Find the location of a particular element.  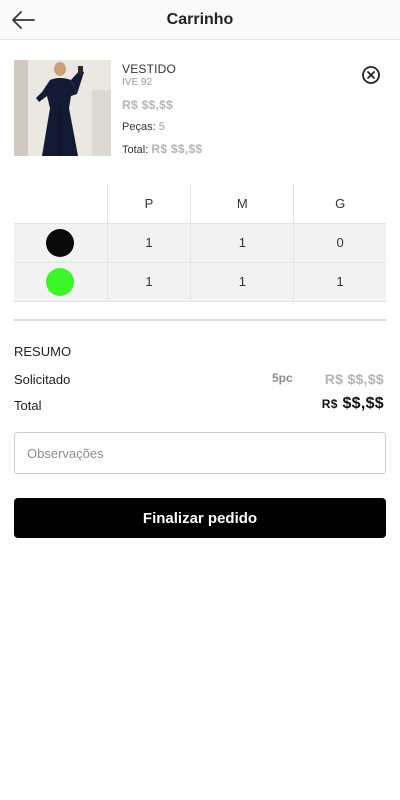

product-code: IVE 92 is located at coordinates (137, 82).